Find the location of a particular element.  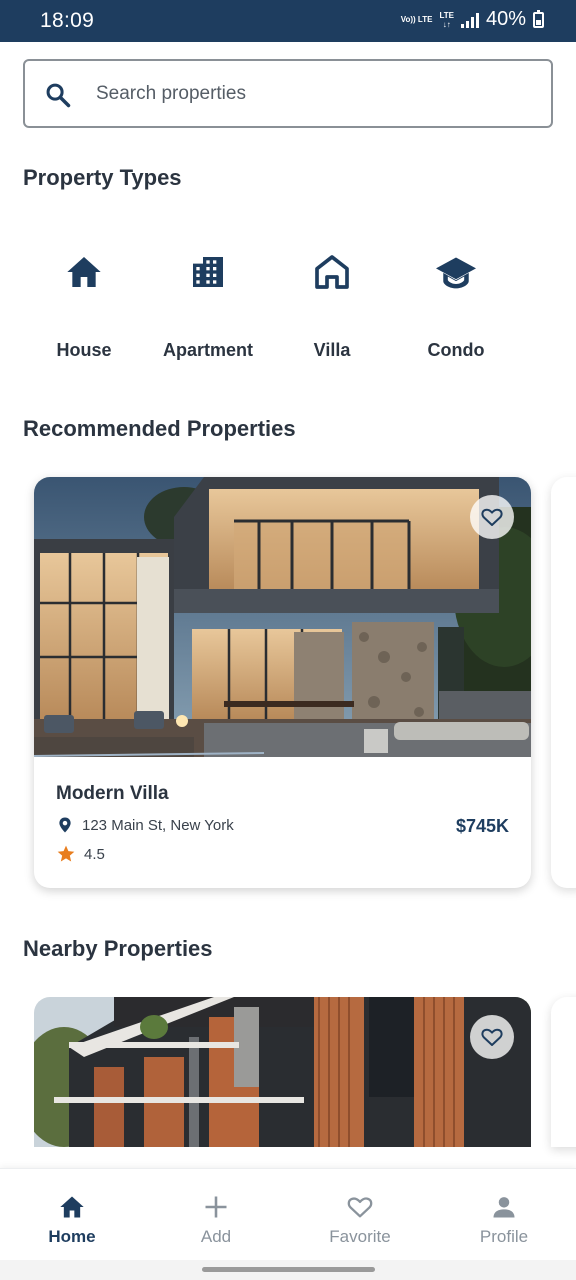

heart-icon is located at coordinates (360, 1207).